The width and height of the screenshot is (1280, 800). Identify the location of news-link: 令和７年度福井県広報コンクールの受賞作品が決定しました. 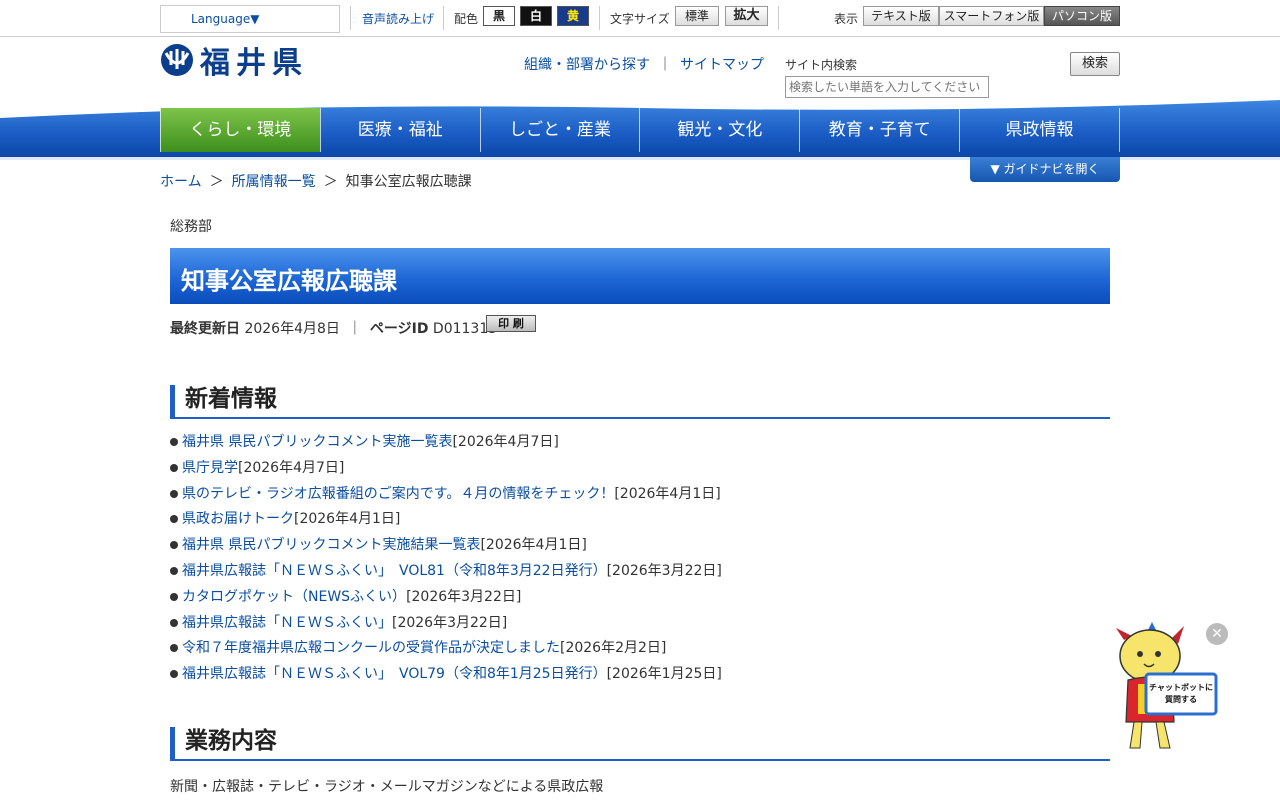
(371, 648).